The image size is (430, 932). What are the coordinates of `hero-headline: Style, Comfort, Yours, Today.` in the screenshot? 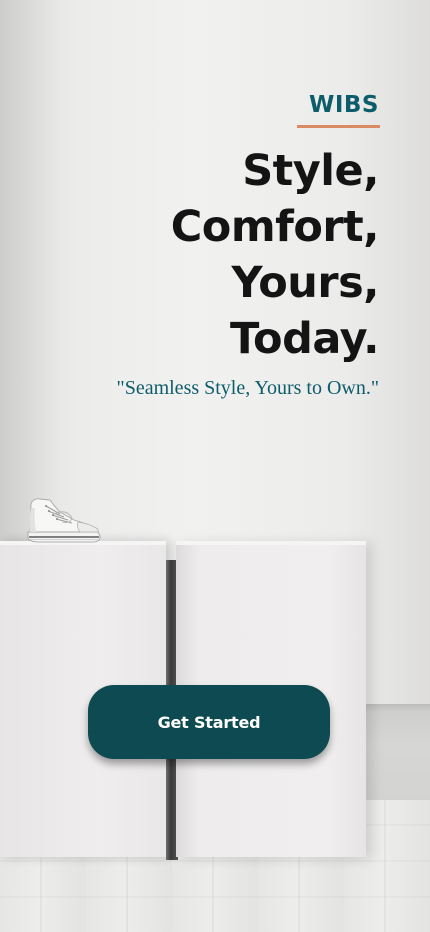 It's located at (275, 255).